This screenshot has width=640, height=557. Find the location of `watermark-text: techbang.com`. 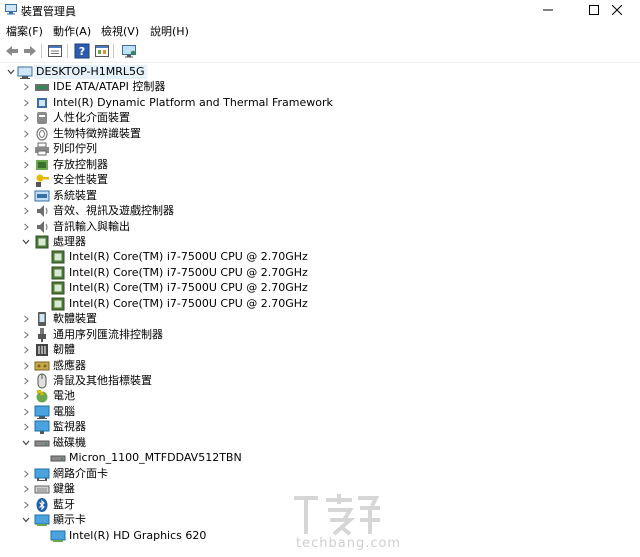

watermark-text: techbang.com is located at coordinates (349, 543).